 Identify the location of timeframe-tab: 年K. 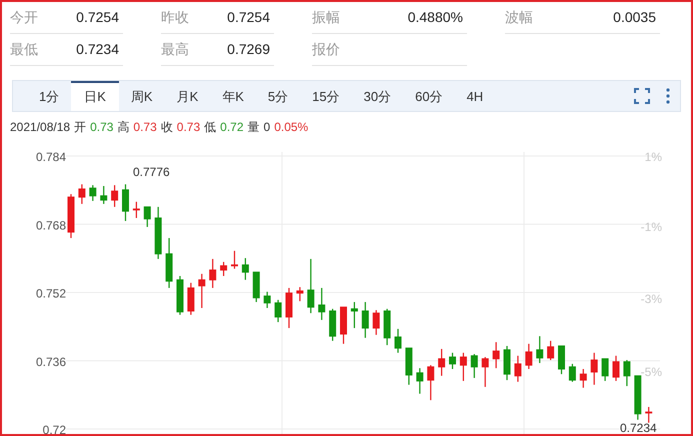
(233, 96).